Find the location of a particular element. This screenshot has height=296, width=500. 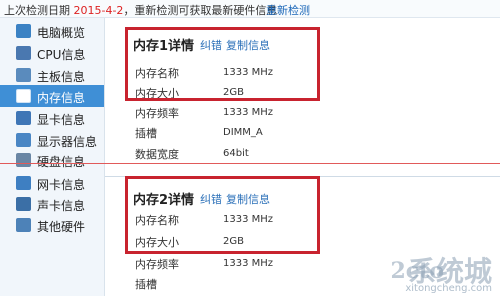

recheck-notice: ，重新检测可获取最新硬件信息 is located at coordinates (200, 10).